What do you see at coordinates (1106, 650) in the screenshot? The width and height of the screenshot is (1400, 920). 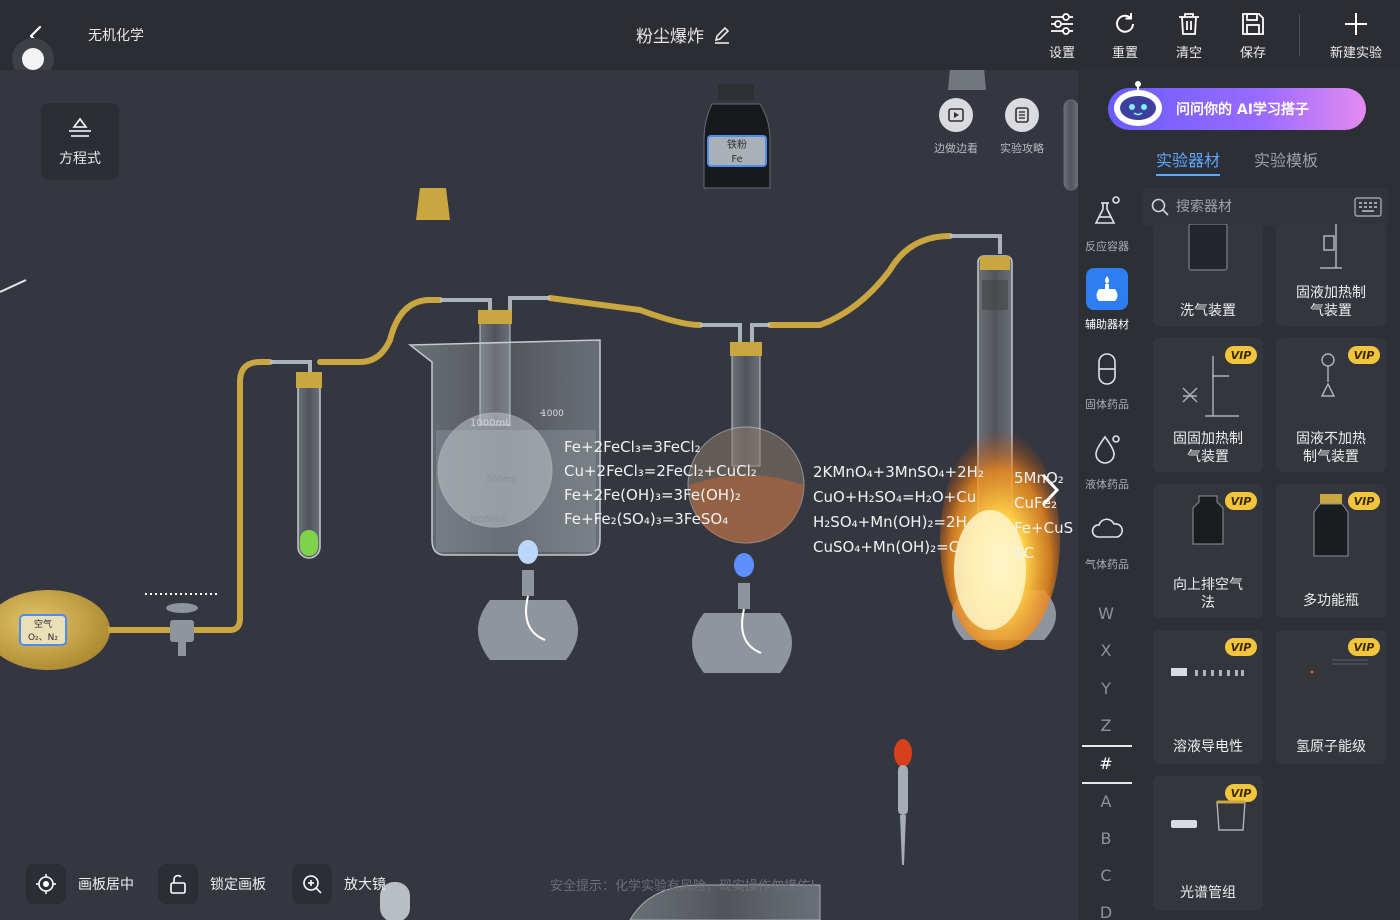 I see `index-letter: X` at bounding box center [1106, 650].